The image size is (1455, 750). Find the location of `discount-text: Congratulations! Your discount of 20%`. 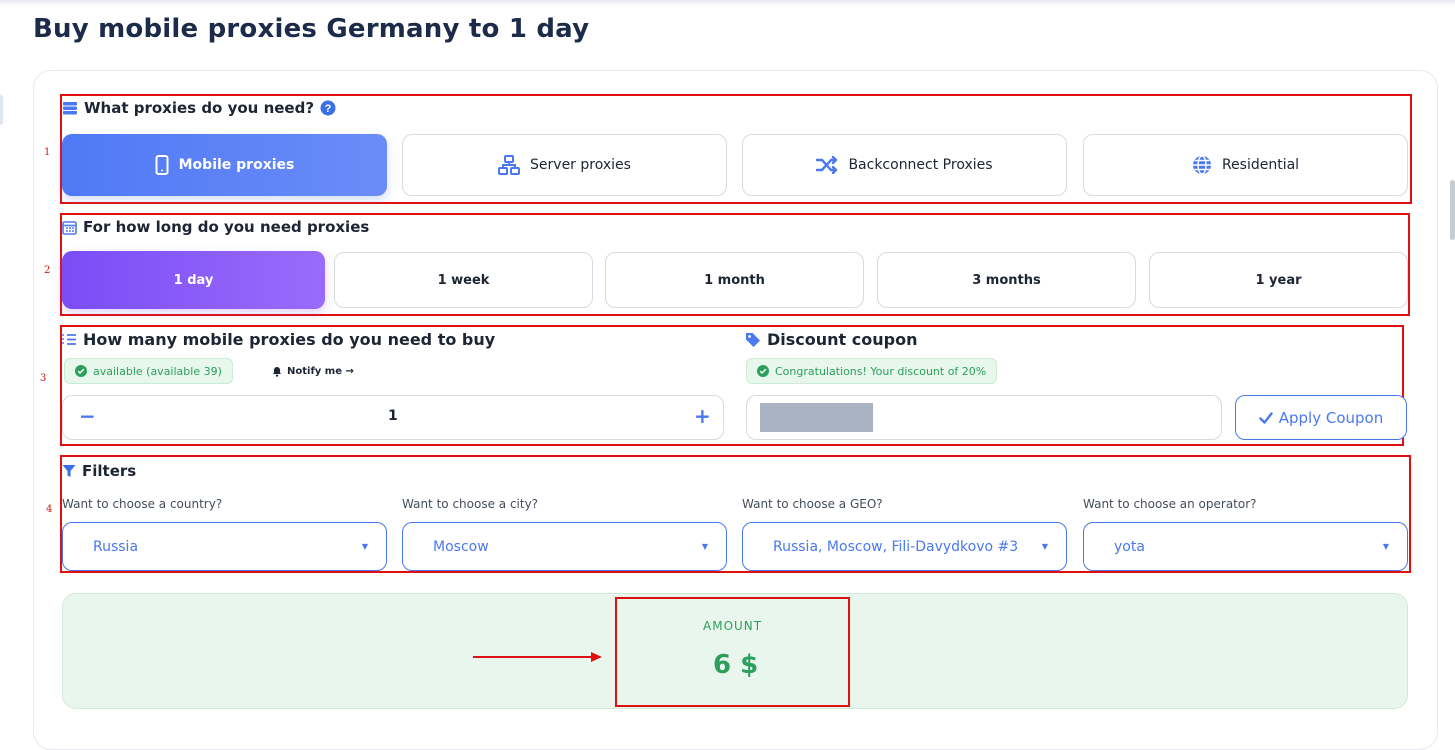

discount-text: Congratulations! Your discount of 20% is located at coordinates (881, 371).